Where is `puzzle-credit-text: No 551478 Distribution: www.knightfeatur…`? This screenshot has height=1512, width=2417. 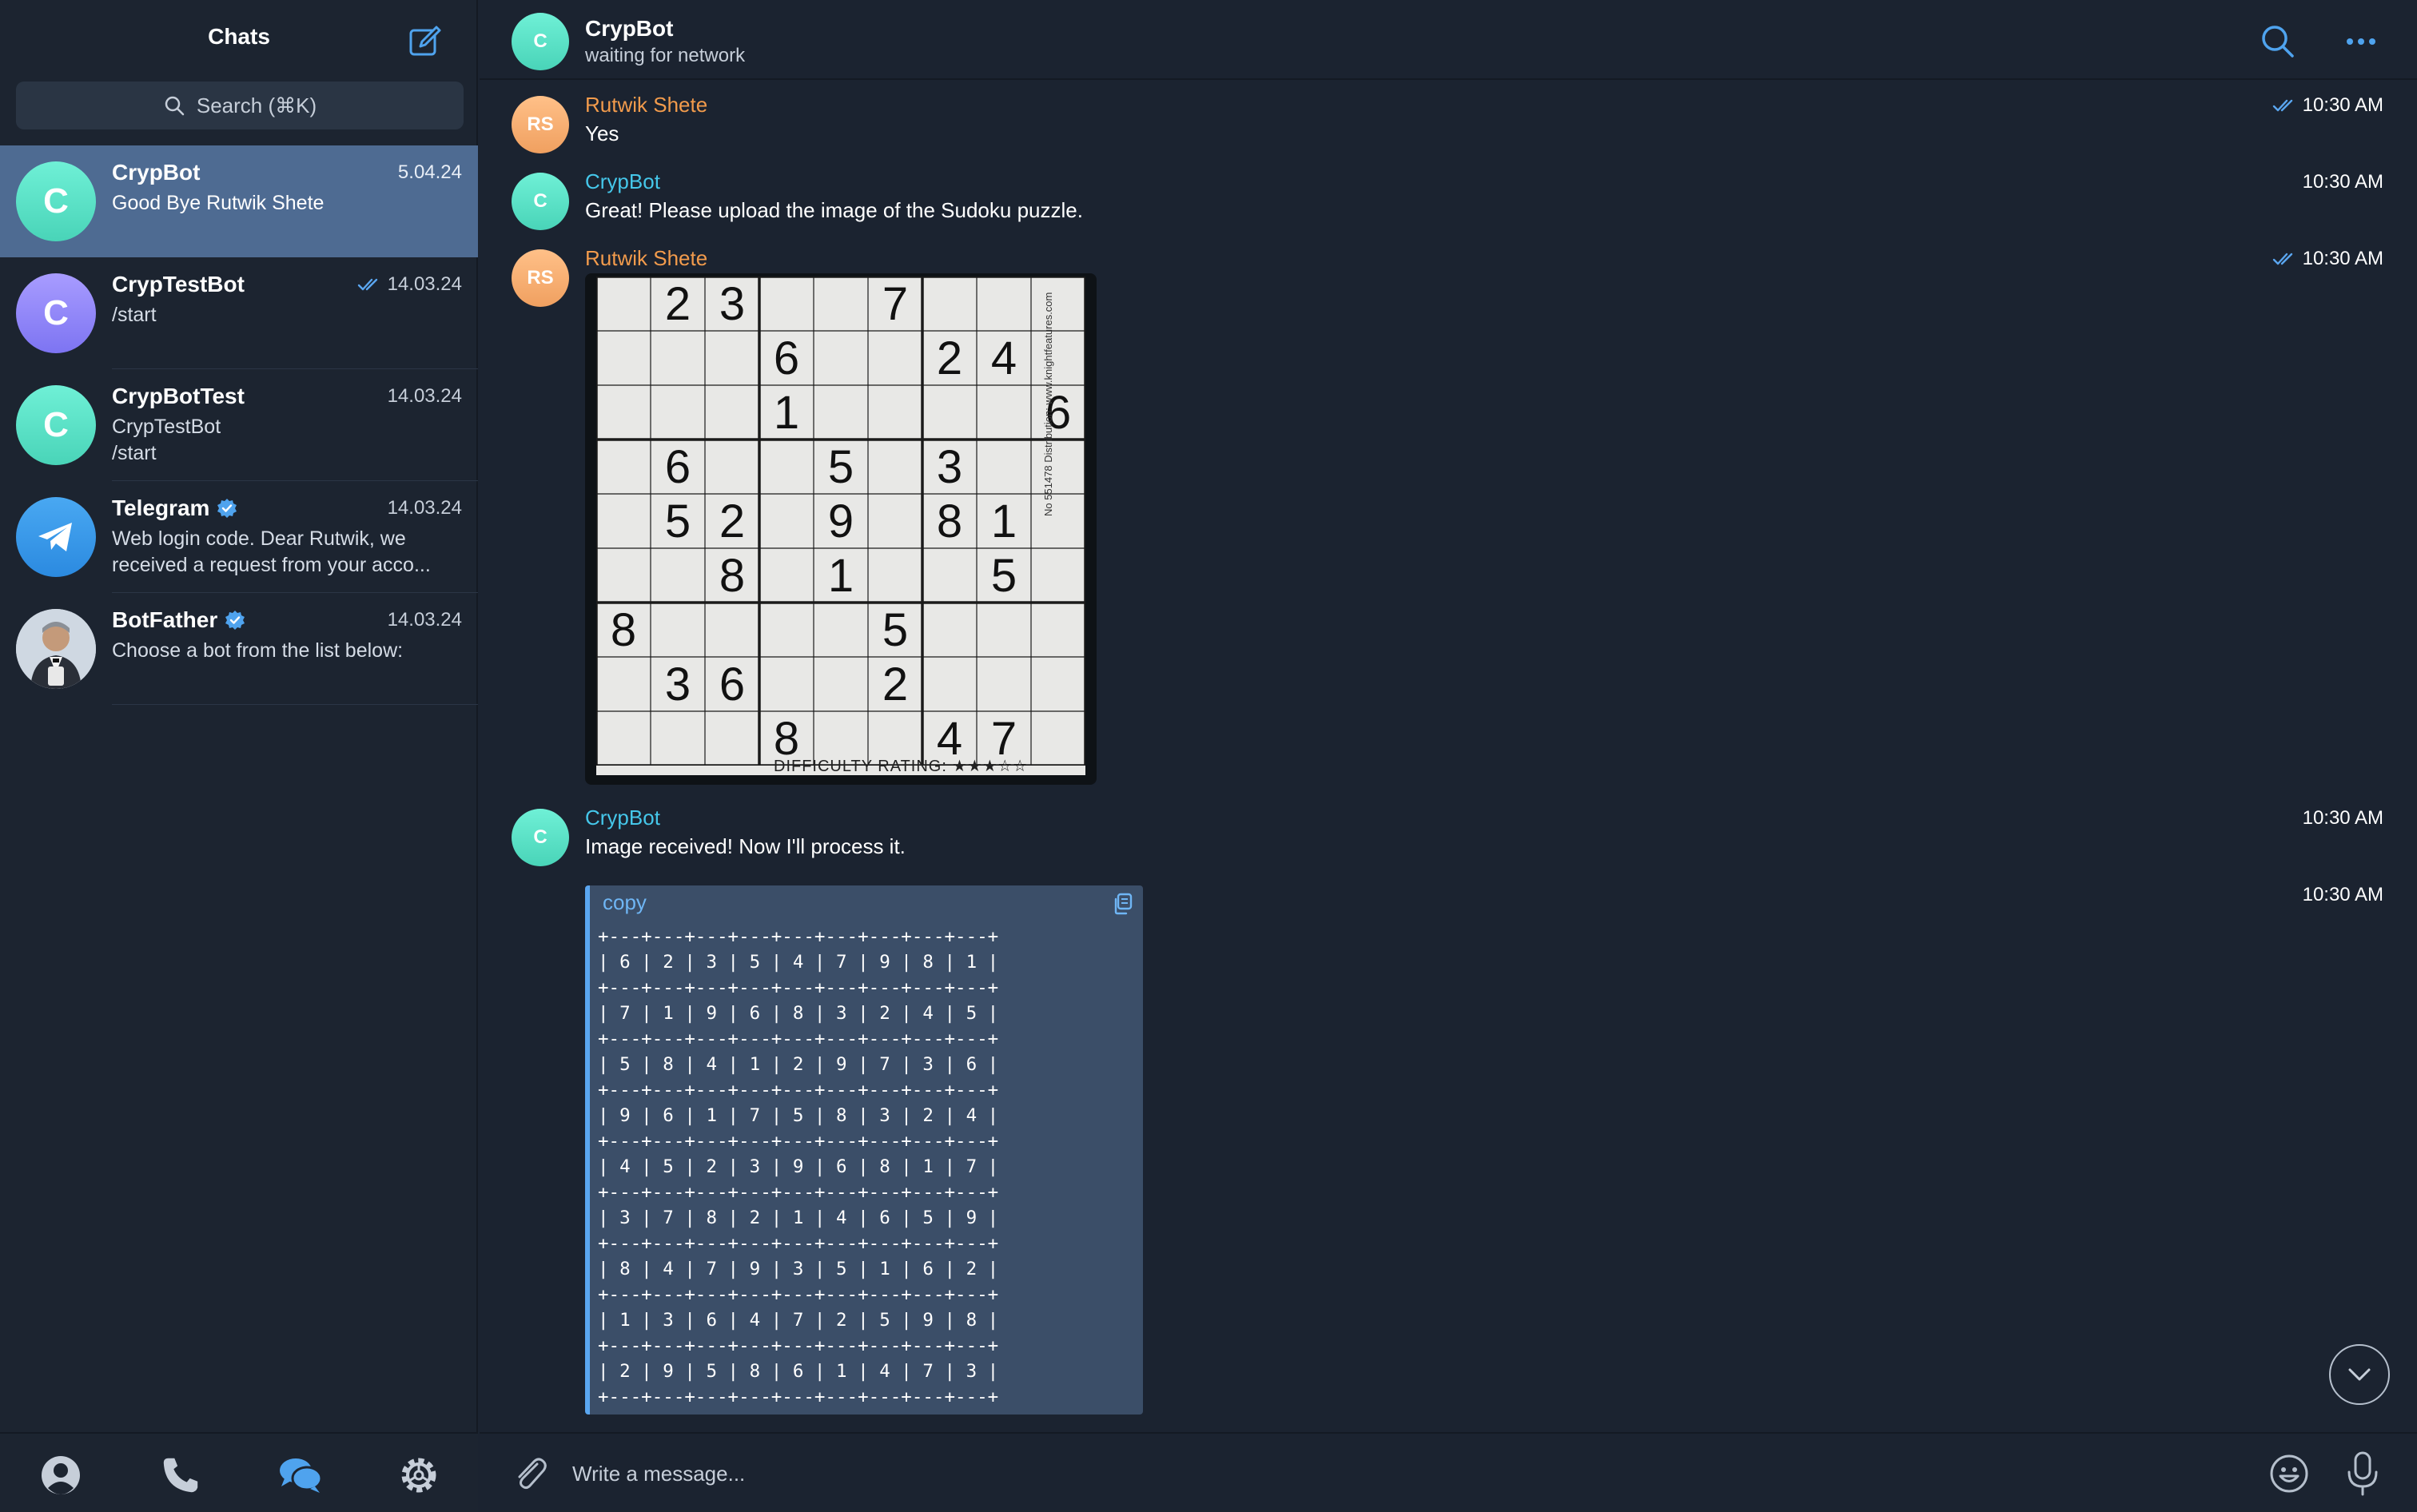 puzzle-credit-text: No 551478 Distribution: www.knightfeatur… is located at coordinates (1048, 404).